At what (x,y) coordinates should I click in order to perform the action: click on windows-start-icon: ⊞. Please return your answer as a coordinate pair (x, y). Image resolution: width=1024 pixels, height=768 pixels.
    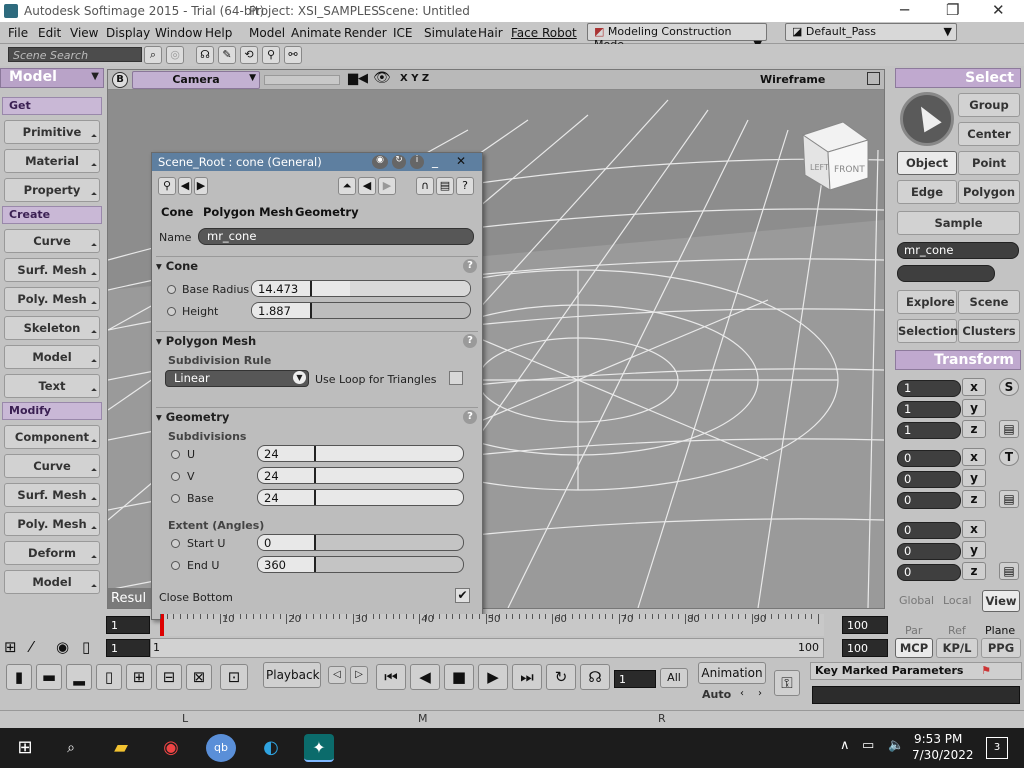
    Looking at the image, I should click on (25, 748).